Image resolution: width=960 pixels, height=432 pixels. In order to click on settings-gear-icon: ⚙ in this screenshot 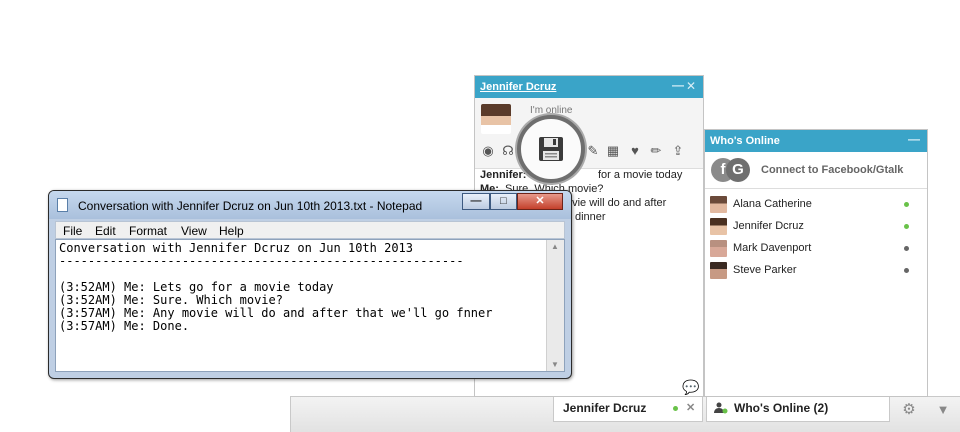, I will do `click(909, 410)`.